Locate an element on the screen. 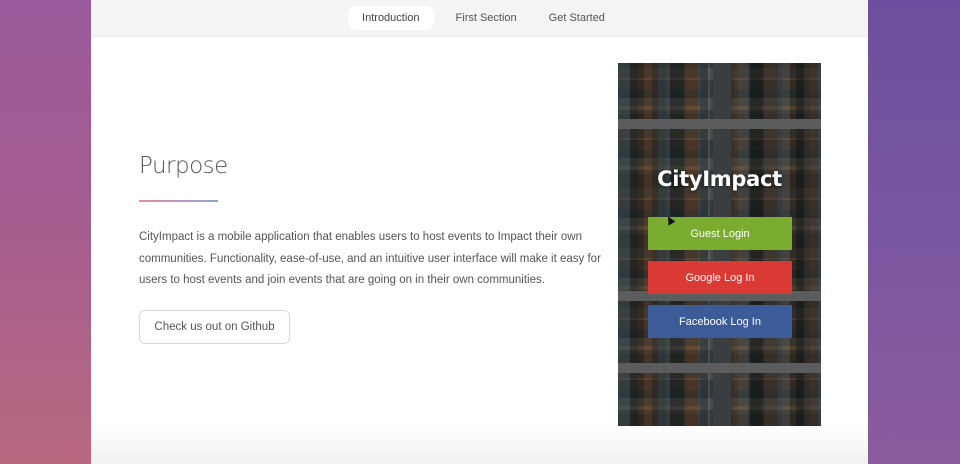 This screenshot has width=960, height=464. top-nav: Introduction First Section Get Started is located at coordinates (479, 18).